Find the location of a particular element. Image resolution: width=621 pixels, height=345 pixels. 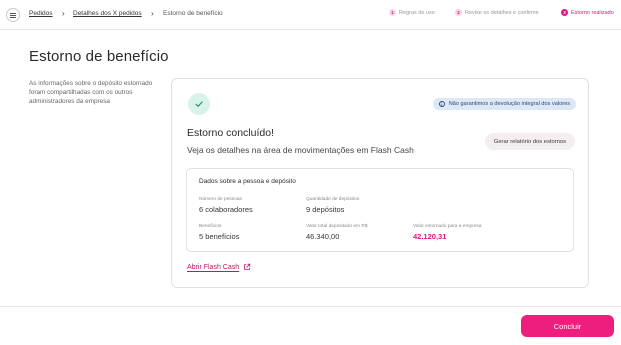

deposits-value: 9 depósitos is located at coordinates (325, 209).